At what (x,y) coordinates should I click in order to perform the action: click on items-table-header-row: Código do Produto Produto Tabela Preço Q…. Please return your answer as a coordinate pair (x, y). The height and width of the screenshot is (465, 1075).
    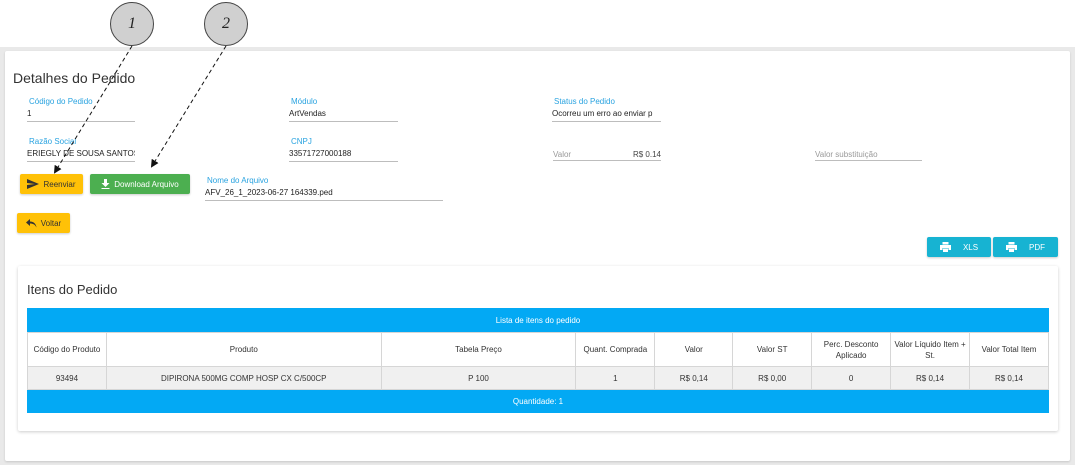
    Looking at the image, I should click on (538, 349).